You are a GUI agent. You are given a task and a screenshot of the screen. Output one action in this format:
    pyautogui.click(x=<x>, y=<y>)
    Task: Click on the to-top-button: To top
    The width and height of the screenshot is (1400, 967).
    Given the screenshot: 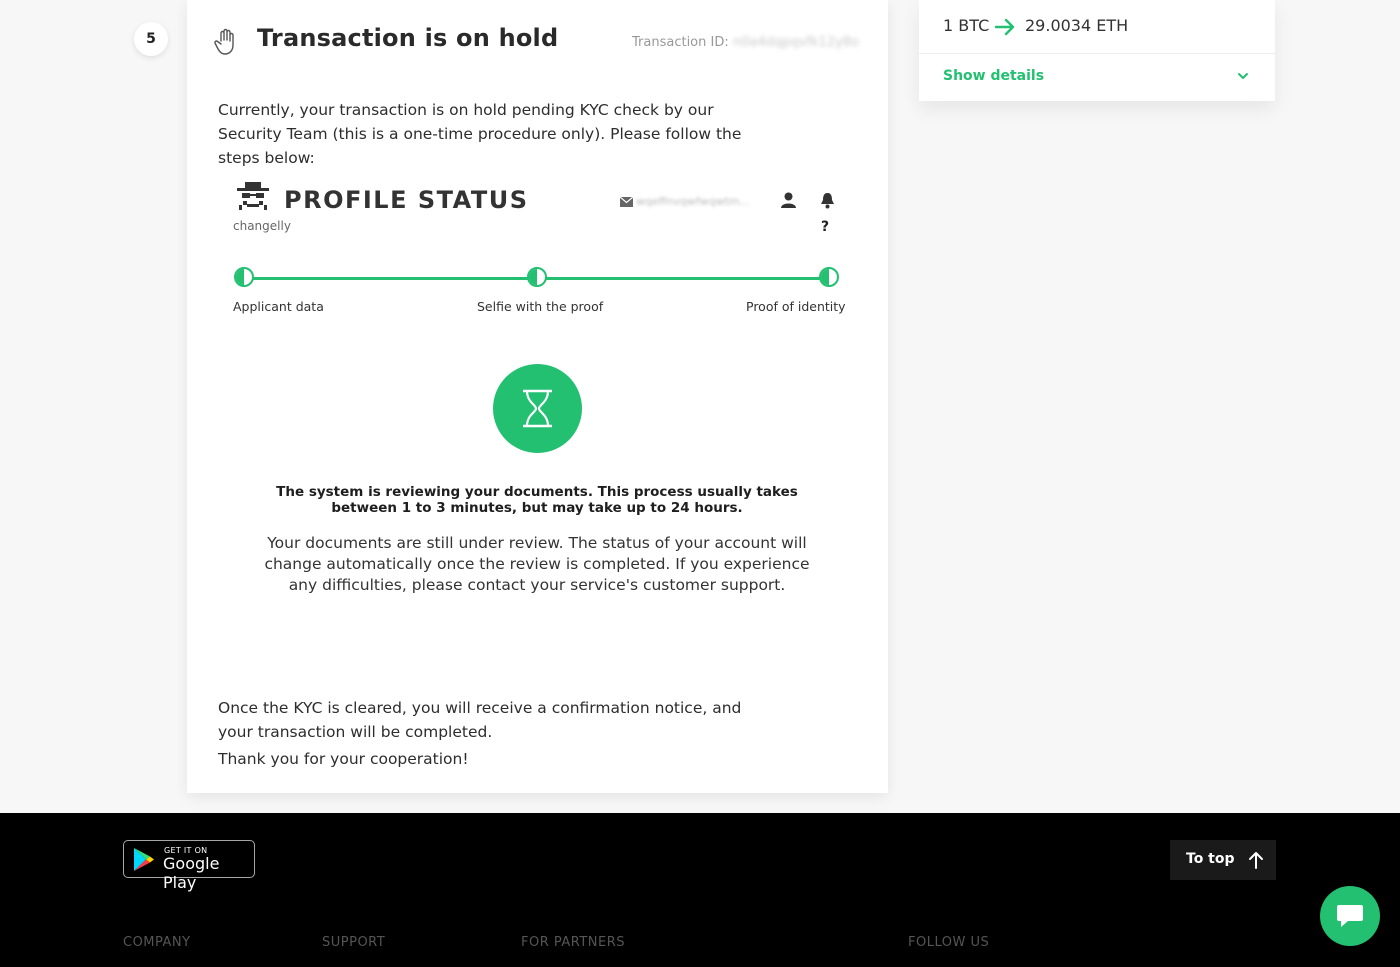 What is the action you would take?
    pyautogui.click(x=1223, y=860)
    